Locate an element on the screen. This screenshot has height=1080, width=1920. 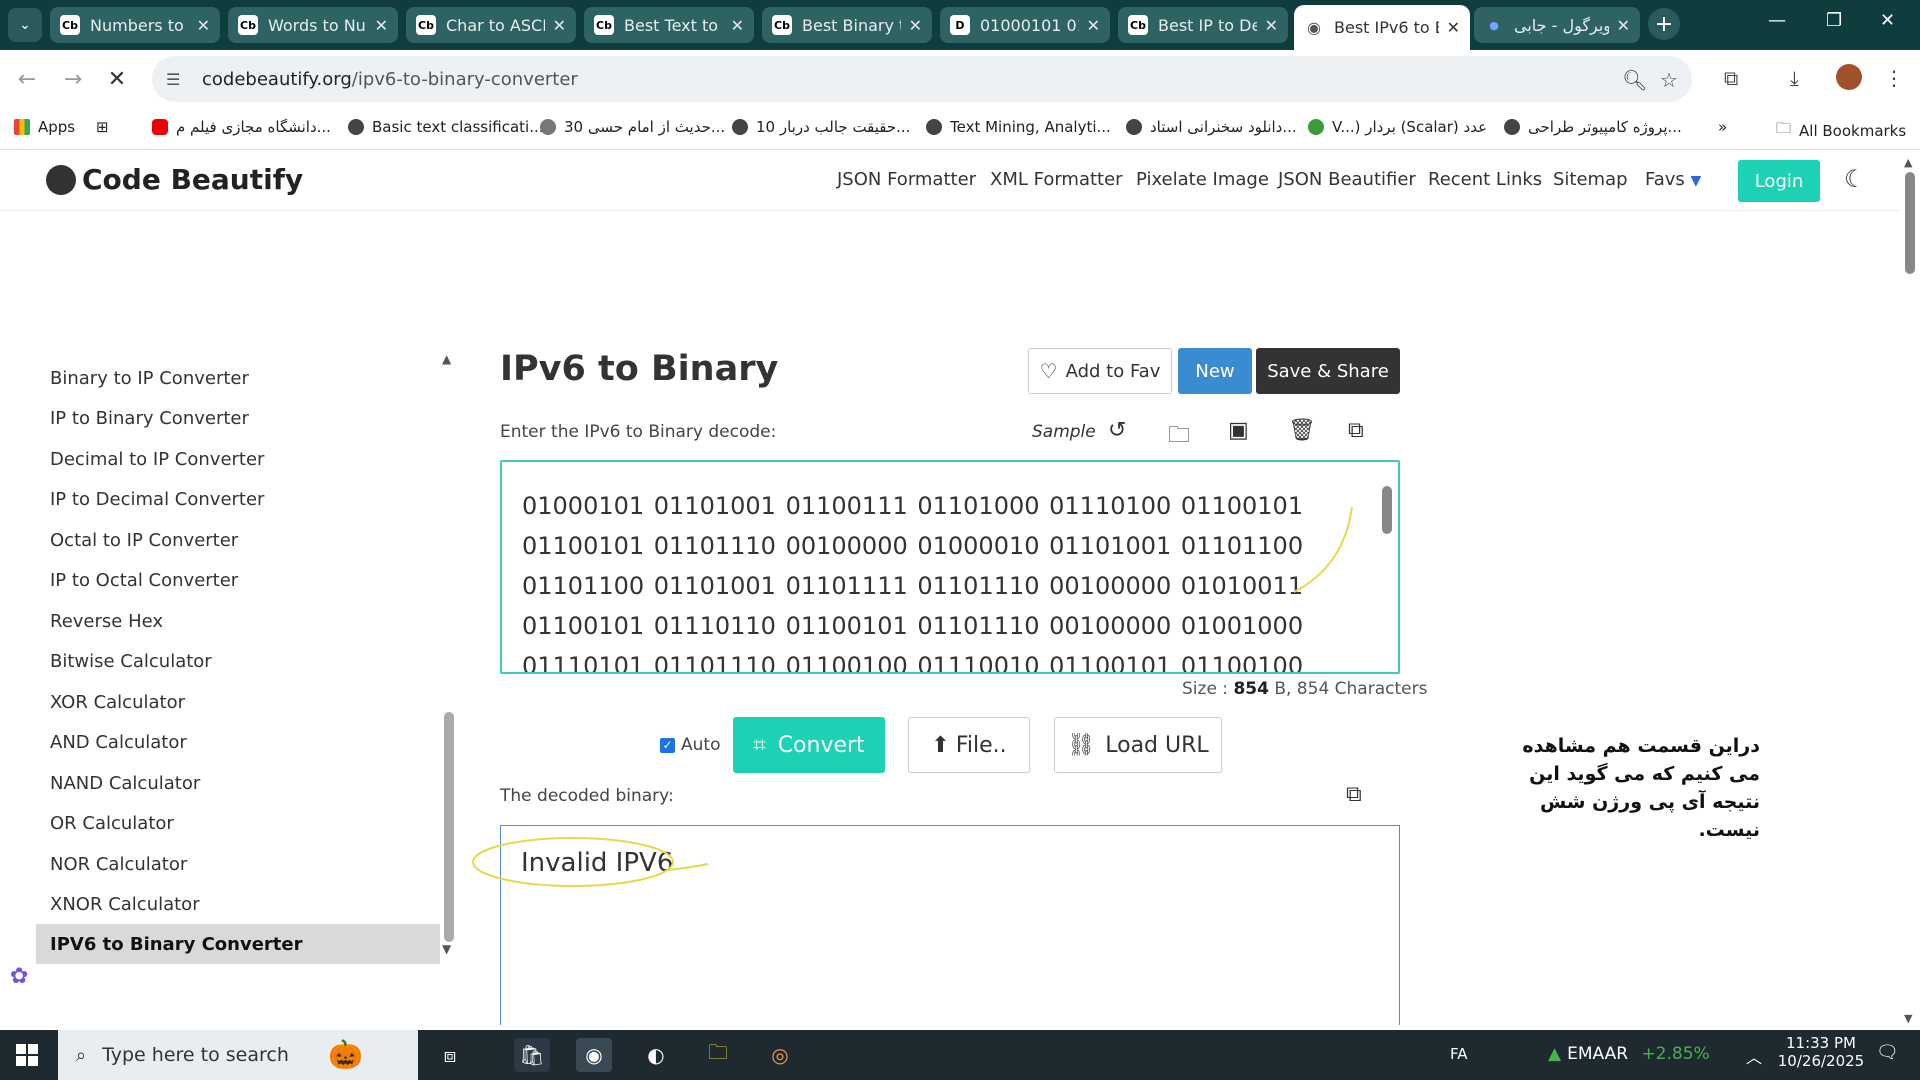
nav-pixelate-image: Pixelate Image is located at coordinates (1202, 179).